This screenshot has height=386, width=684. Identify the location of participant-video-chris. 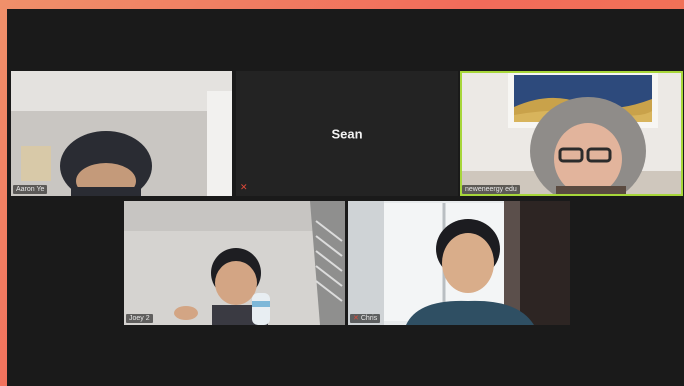
(459, 263).